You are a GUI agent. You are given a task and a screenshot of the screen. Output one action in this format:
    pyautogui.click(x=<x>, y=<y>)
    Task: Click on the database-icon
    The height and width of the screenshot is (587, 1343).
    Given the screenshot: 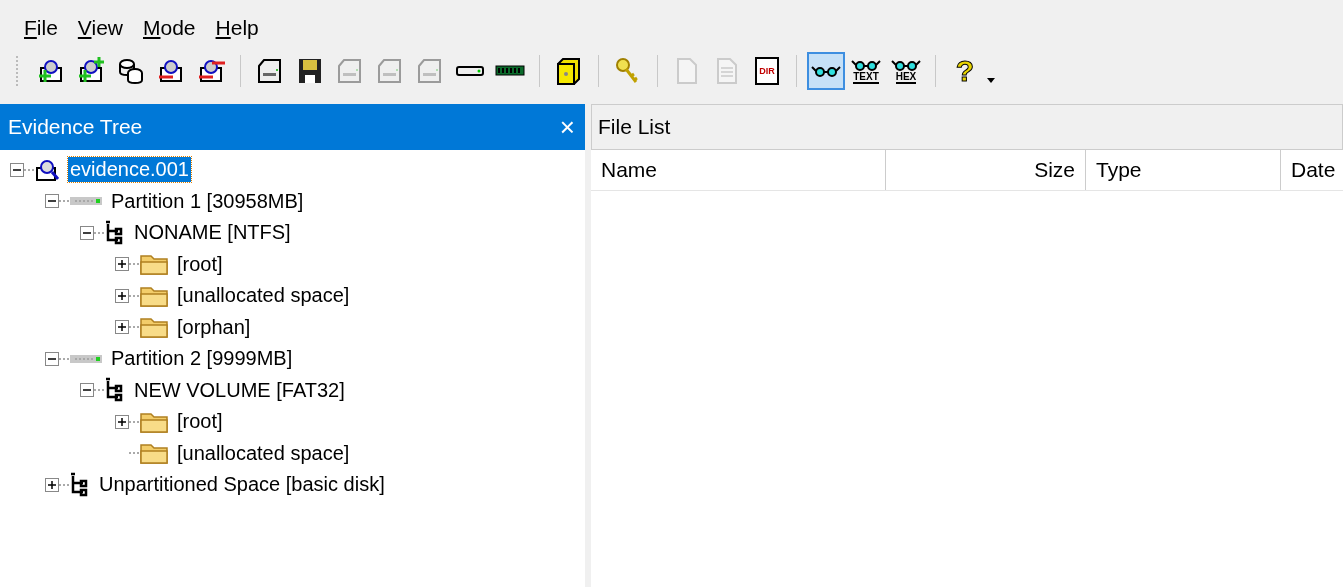 What is the action you would take?
    pyautogui.click(x=131, y=71)
    